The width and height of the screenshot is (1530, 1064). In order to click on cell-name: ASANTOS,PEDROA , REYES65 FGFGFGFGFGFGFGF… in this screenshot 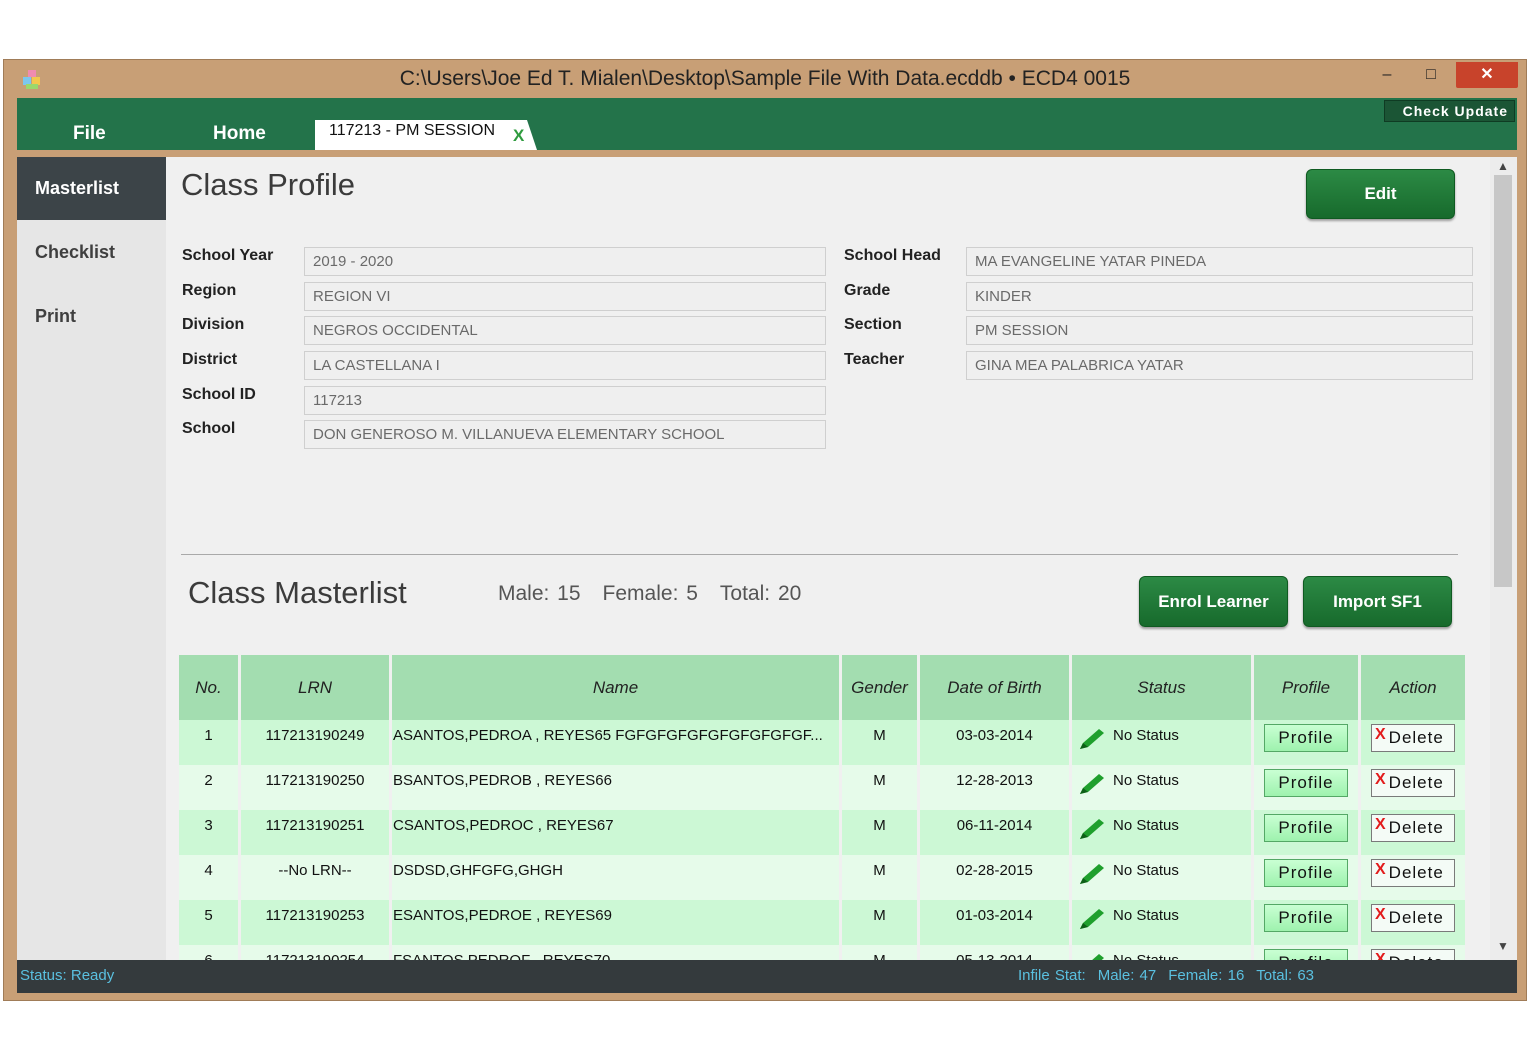, I will do `click(615, 742)`.